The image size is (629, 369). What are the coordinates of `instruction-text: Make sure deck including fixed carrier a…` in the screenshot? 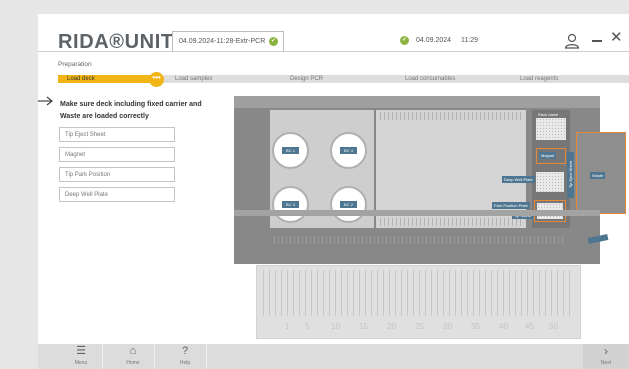 It's located at (131, 110).